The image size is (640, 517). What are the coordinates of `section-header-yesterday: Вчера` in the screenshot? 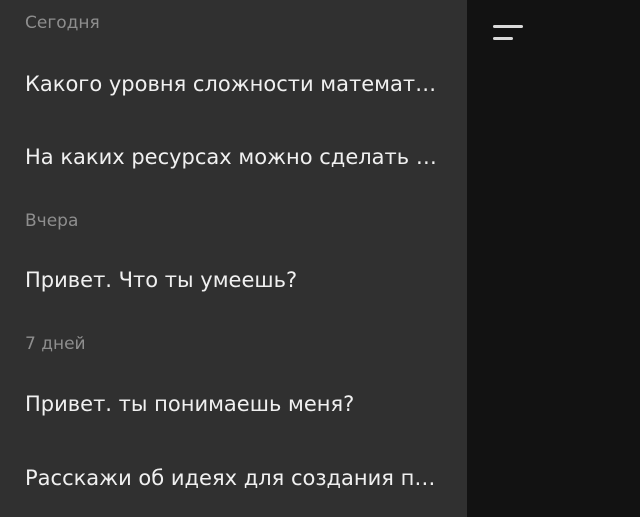 It's located at (52, 221).